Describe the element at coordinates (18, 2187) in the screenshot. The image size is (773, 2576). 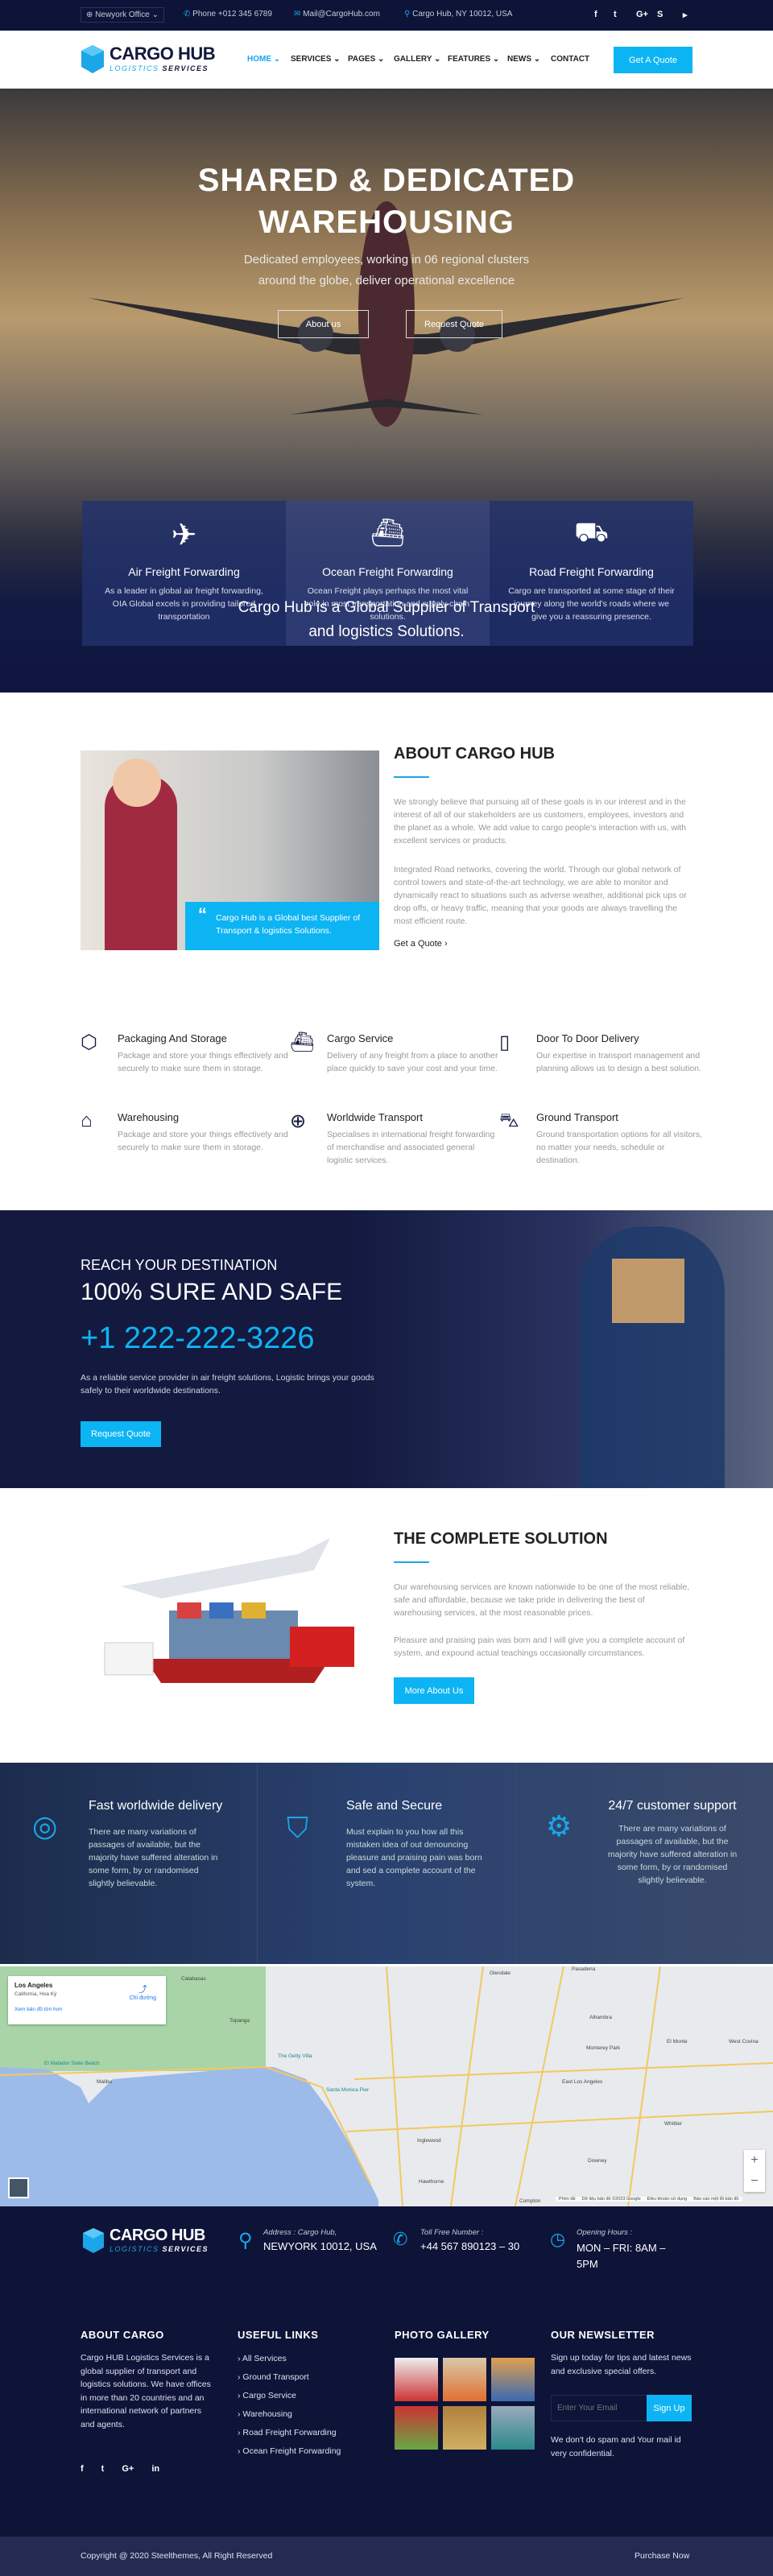
I see `satellite-toggle` at that location.